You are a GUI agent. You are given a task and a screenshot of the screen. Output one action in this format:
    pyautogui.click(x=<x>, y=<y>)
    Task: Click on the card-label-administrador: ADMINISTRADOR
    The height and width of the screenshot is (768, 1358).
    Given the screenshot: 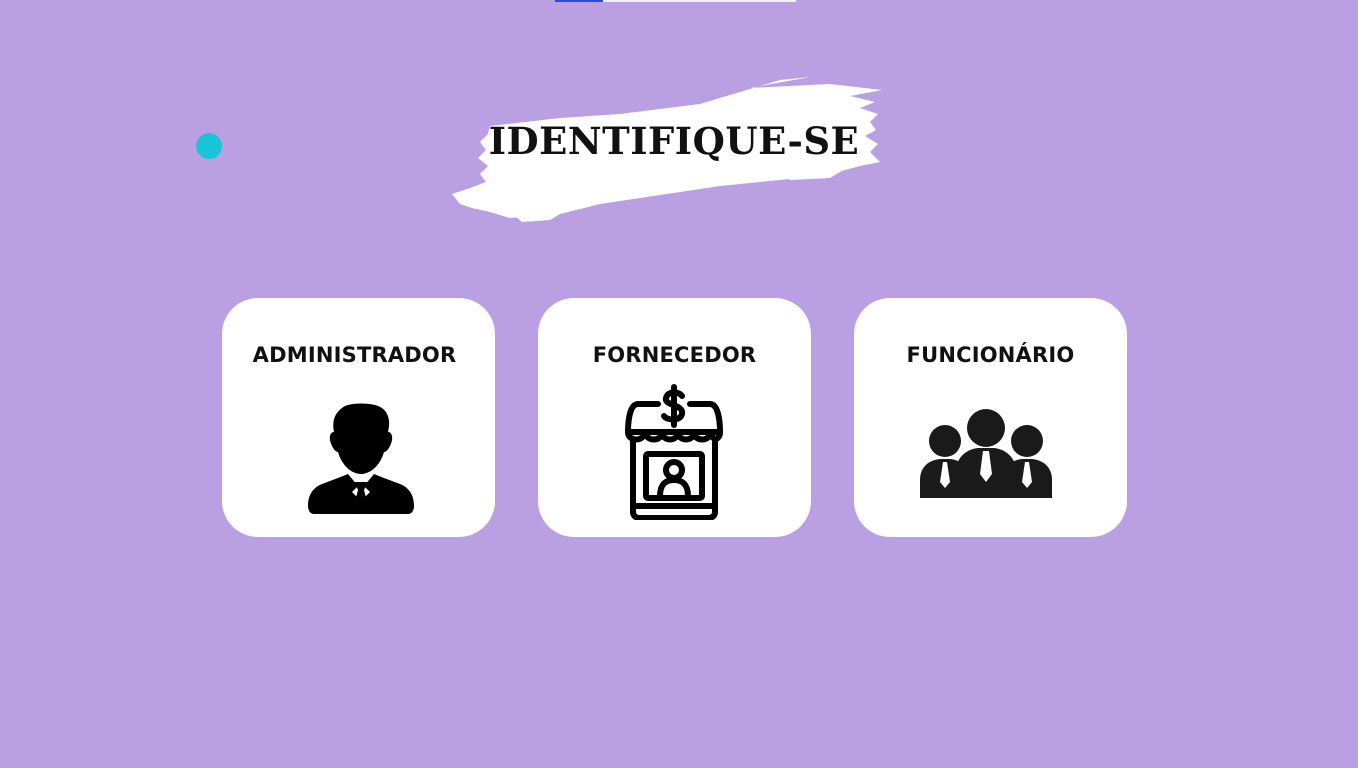 What is the action you would take?
    pyautogui.click(x=354, y=355)
    